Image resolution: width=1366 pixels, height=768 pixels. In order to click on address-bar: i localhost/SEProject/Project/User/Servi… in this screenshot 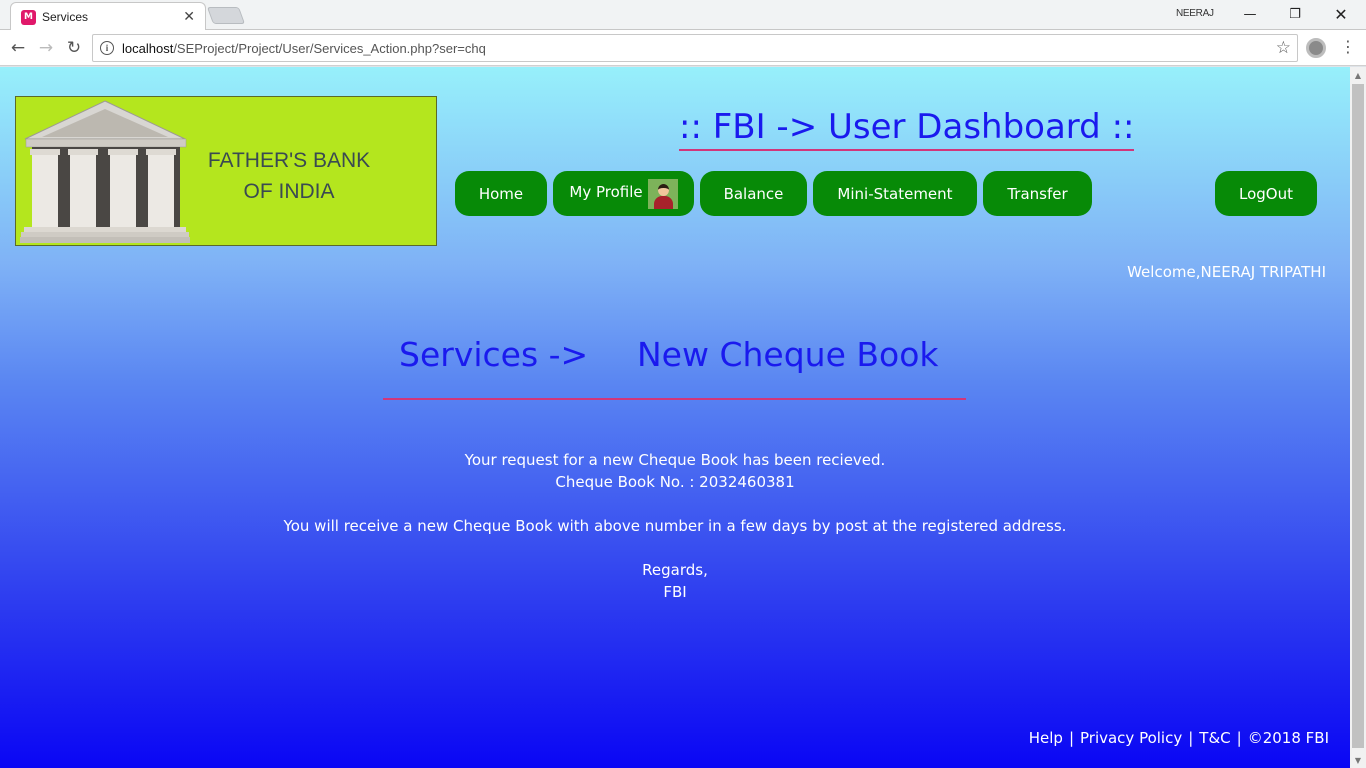, I will do `click(695, 48)`.